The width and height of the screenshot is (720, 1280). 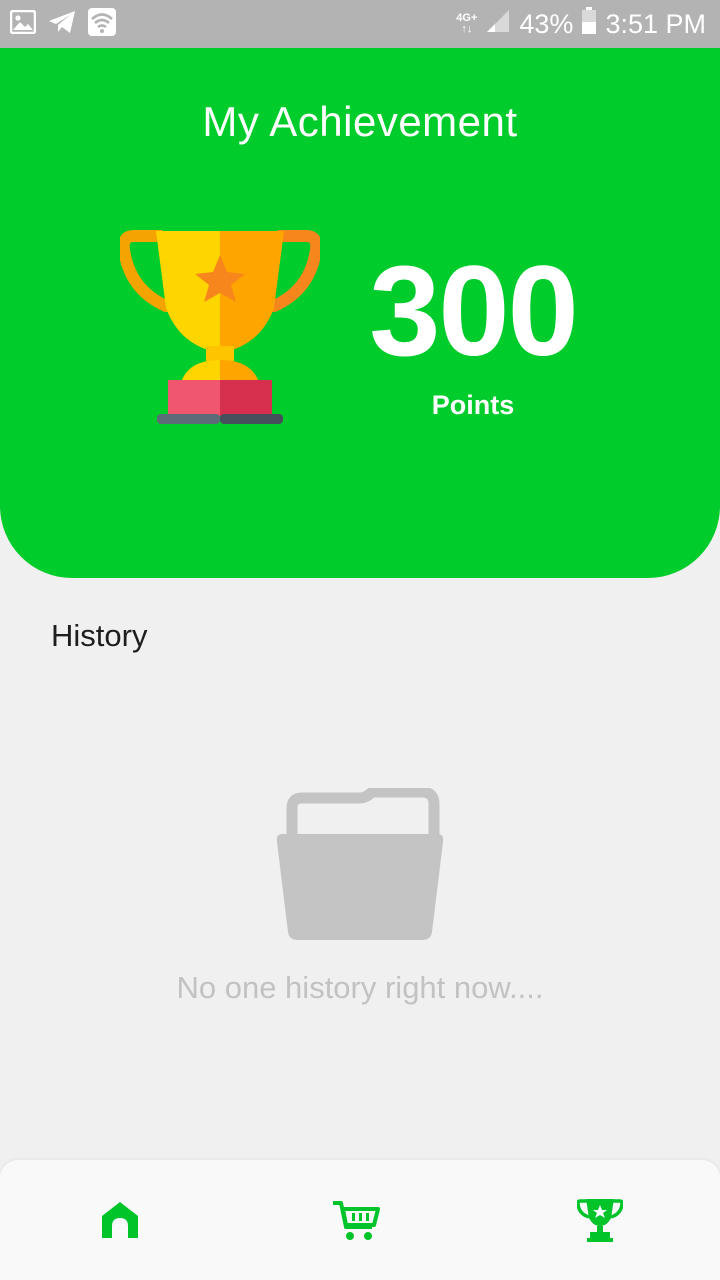 I want to click on points-value: 300, so click(x=474, y=311).